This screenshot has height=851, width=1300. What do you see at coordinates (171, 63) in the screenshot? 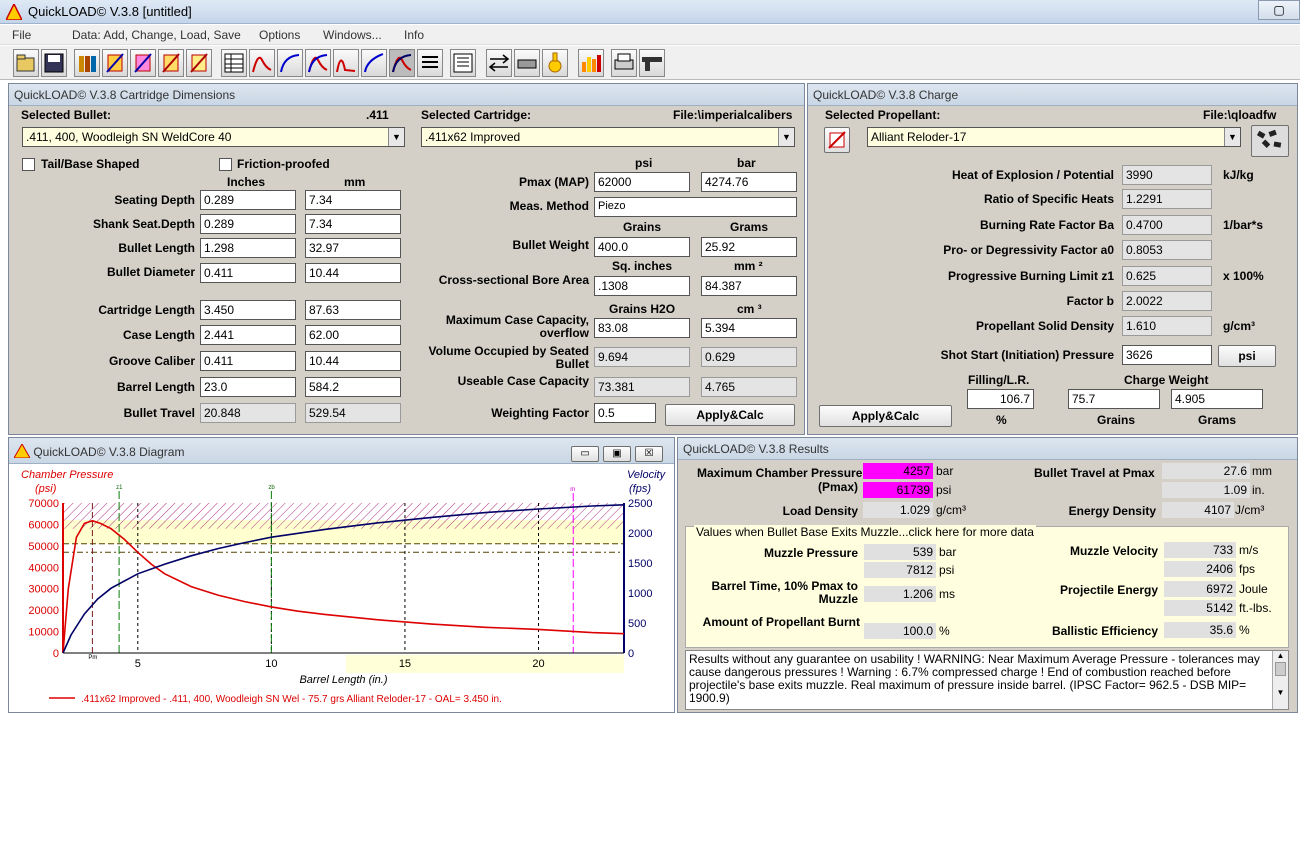
I see `edit-powder-icon` at bounding box center [171, 63].